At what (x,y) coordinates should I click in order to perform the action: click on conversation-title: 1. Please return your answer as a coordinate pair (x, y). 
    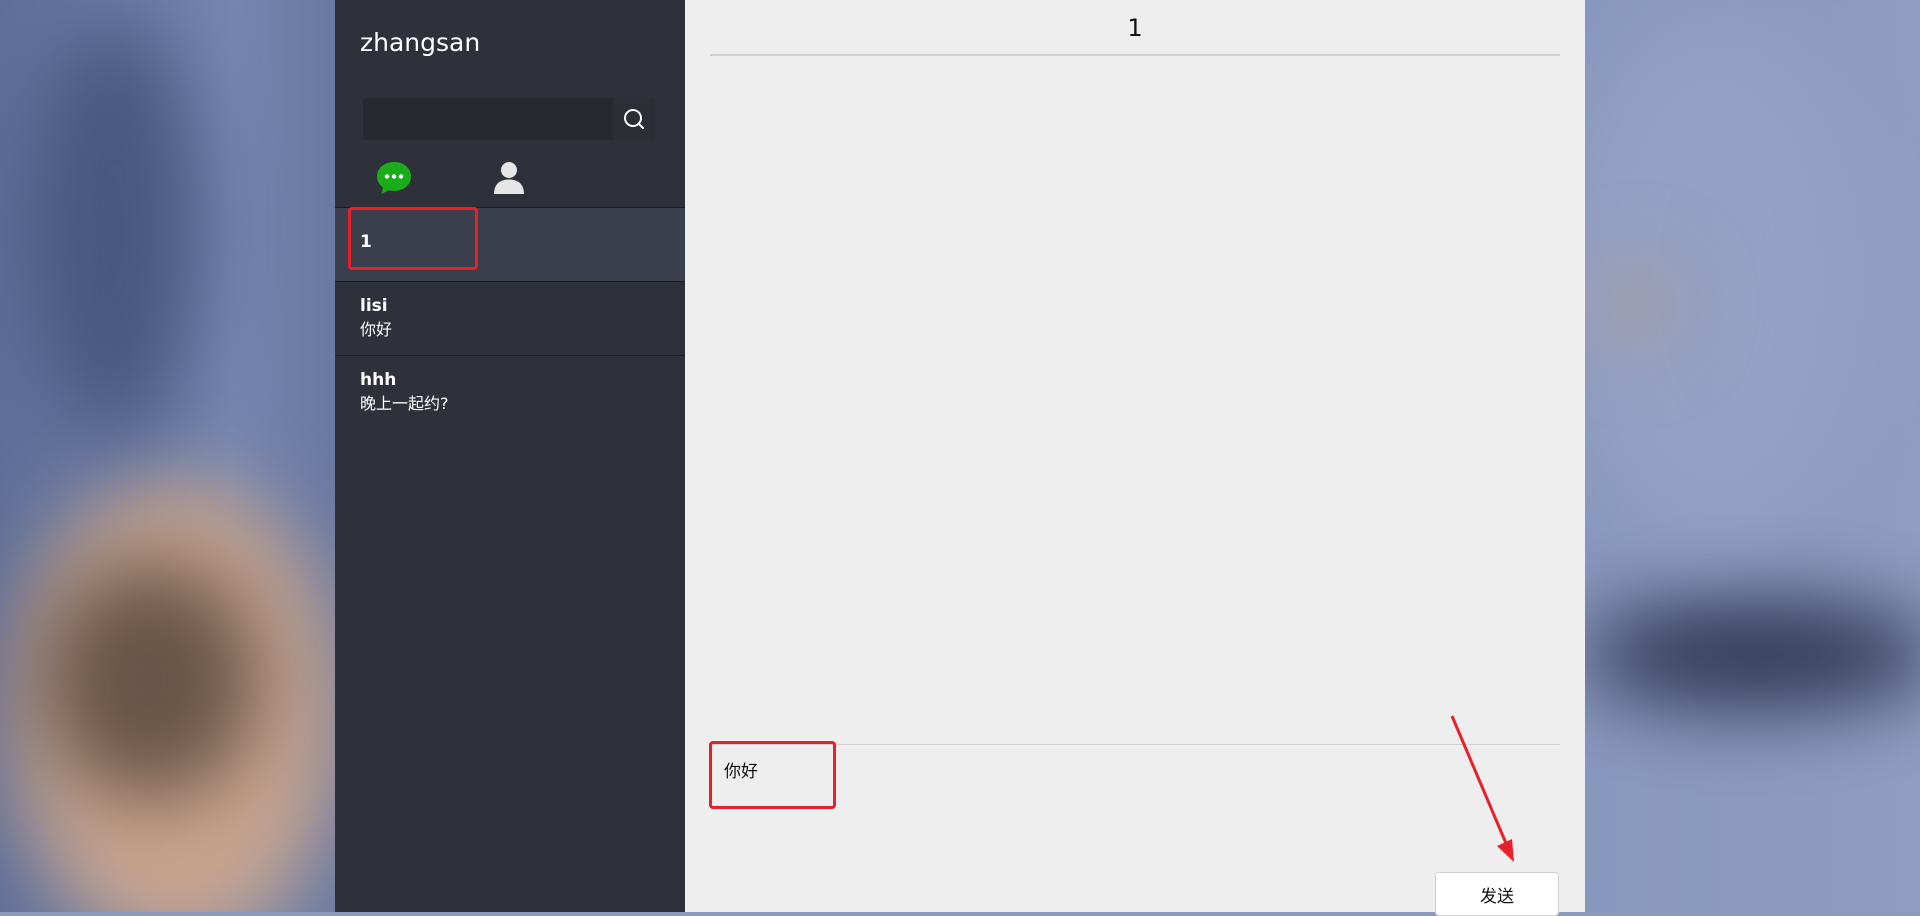
    Looking at the image, I should click on (1135, 28).